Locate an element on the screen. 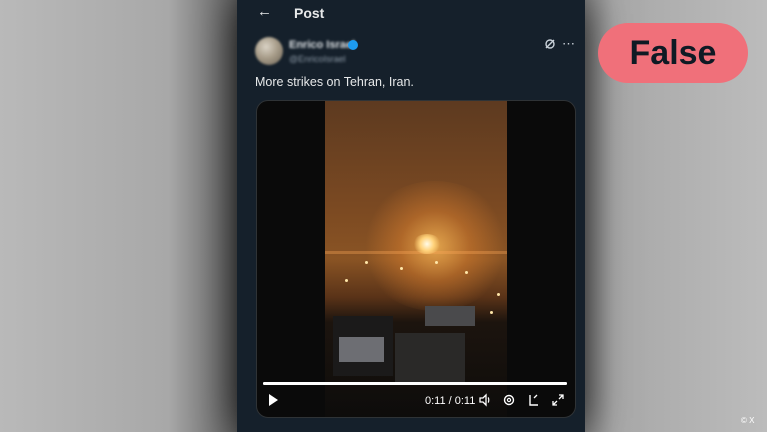 This screenshot has width=767, height=432. post-header: ← Post is located at coordinates (411, 13).